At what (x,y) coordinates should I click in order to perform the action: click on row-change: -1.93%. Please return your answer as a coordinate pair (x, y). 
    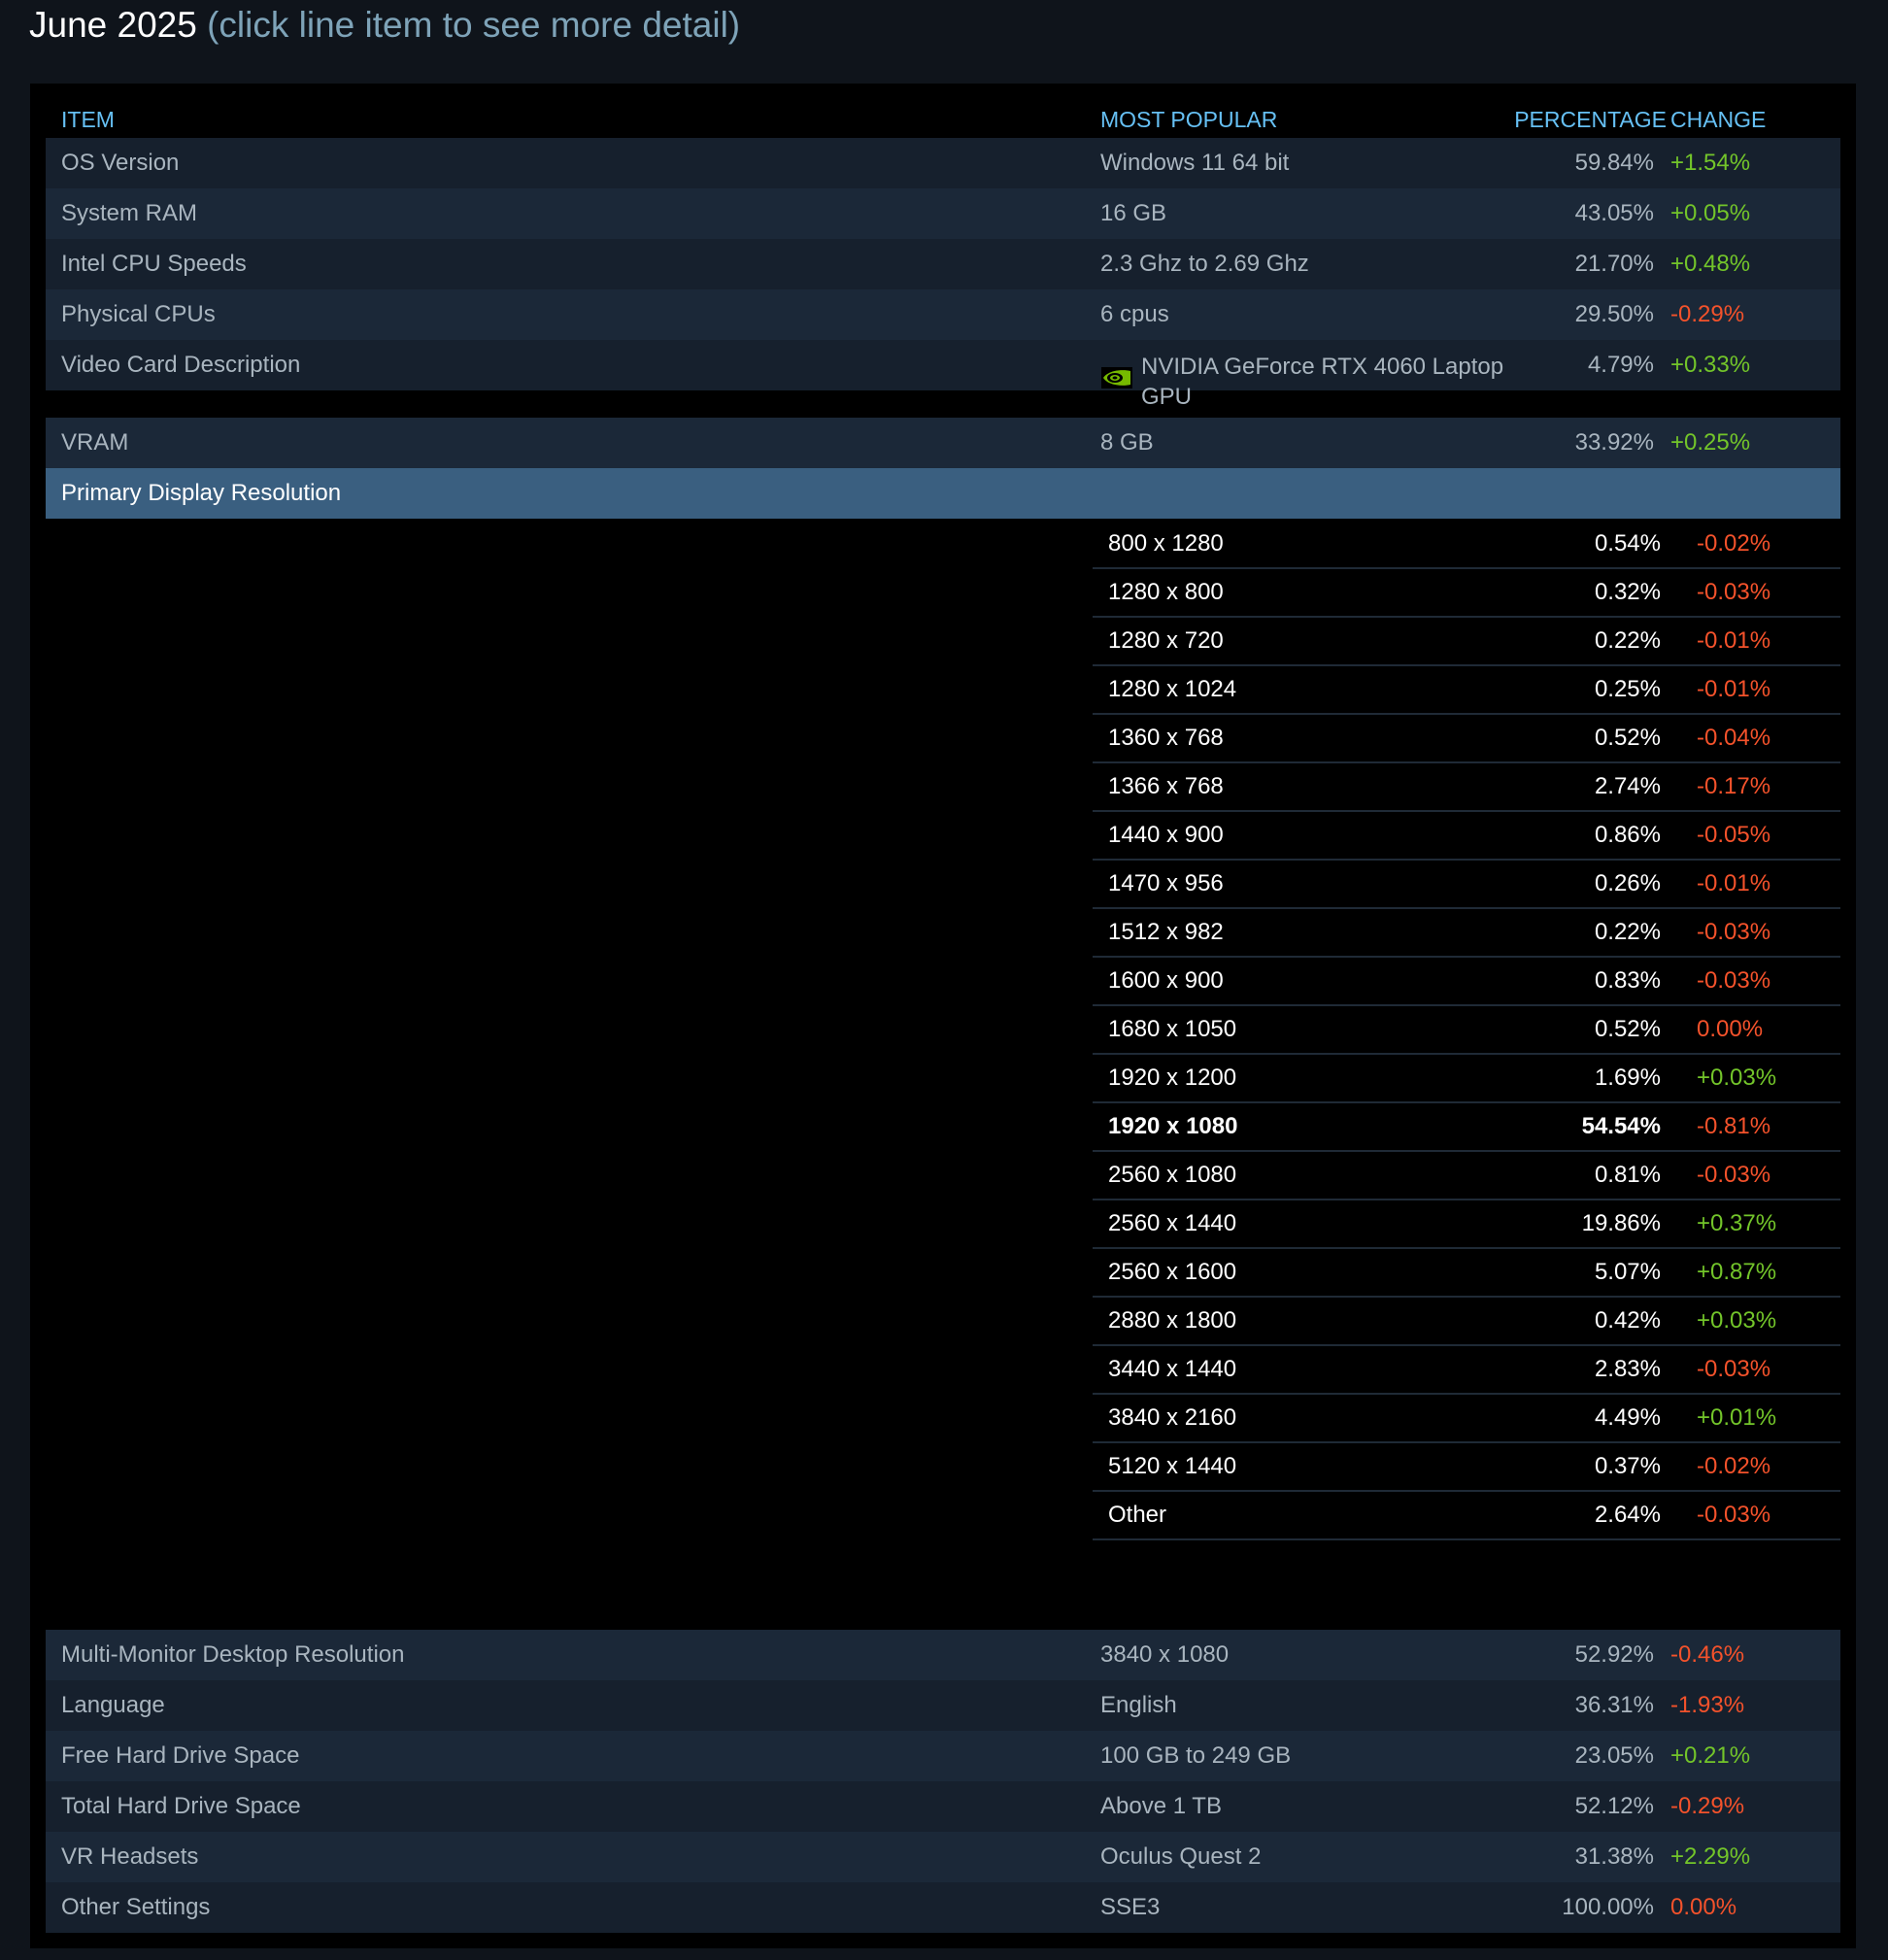
    Looking at the image, I should click on (1707, 1705).